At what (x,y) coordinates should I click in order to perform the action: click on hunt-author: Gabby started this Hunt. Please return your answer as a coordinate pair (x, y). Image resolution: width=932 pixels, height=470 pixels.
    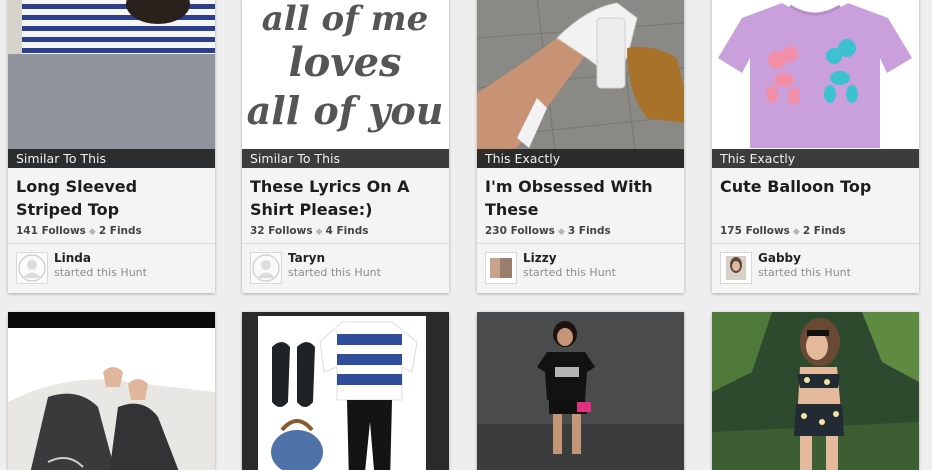
    Looking at the image, I should click on (815, 268).